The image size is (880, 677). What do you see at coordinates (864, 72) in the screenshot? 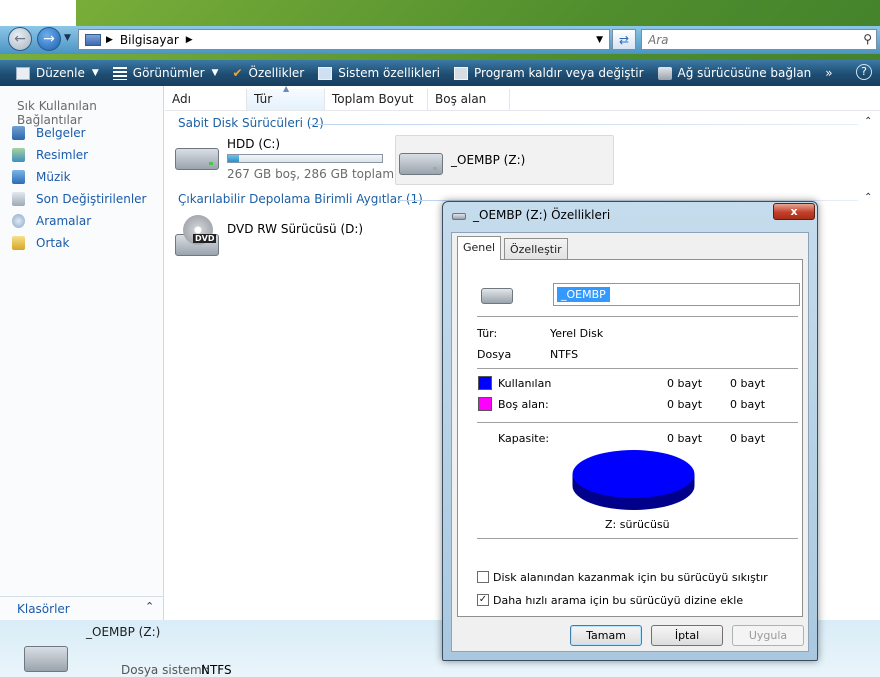
I see `help-button: ?` at bounding box center [864, 72].